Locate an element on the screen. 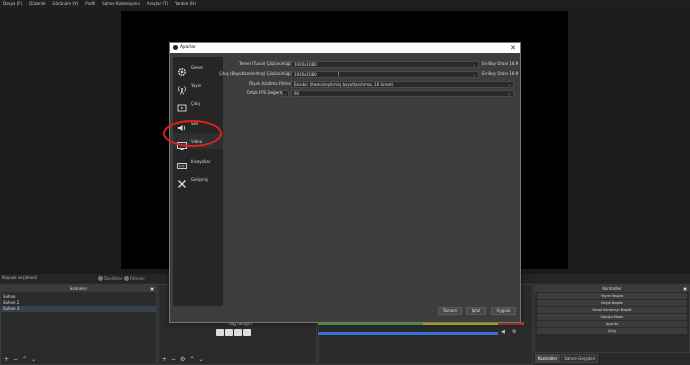 The width and height of the screenshot is (690, 365). downscale-filter-row: Ölçek Azaltma Filtresi is located at coordinates (260, 84).